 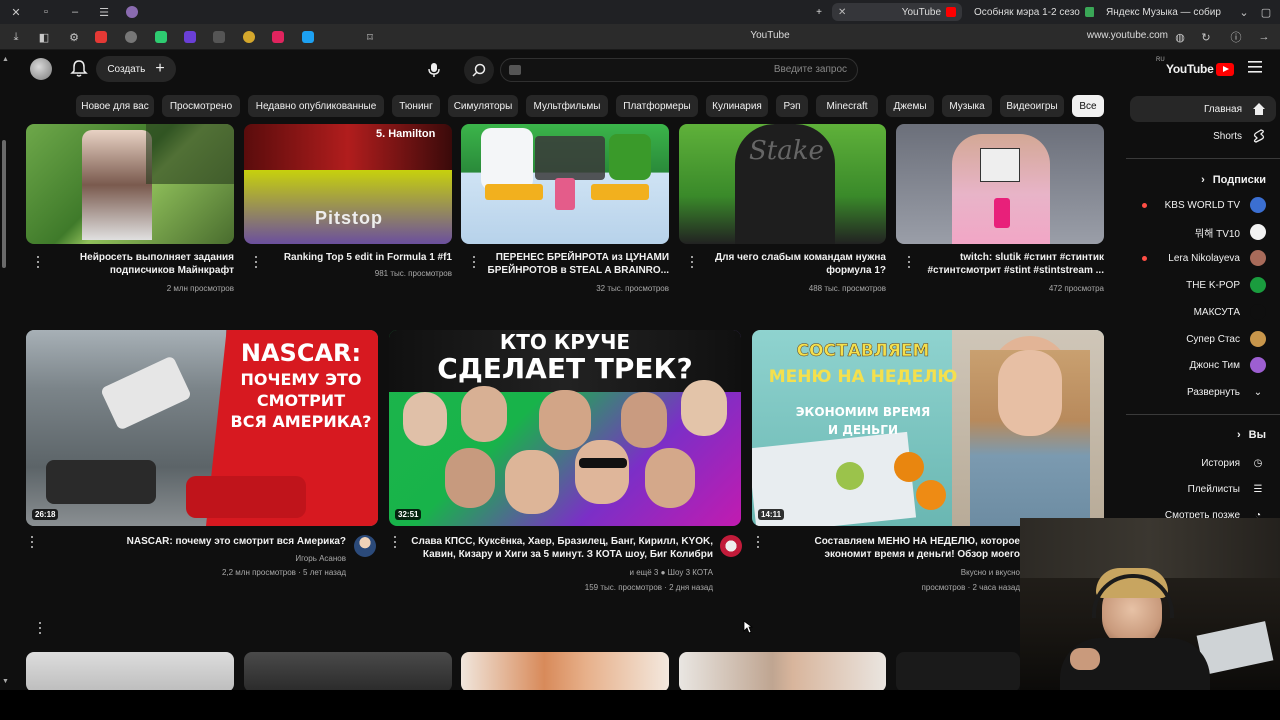 I want to click on youtube-logo: RU YouTube, so click(x=1195, y=67).